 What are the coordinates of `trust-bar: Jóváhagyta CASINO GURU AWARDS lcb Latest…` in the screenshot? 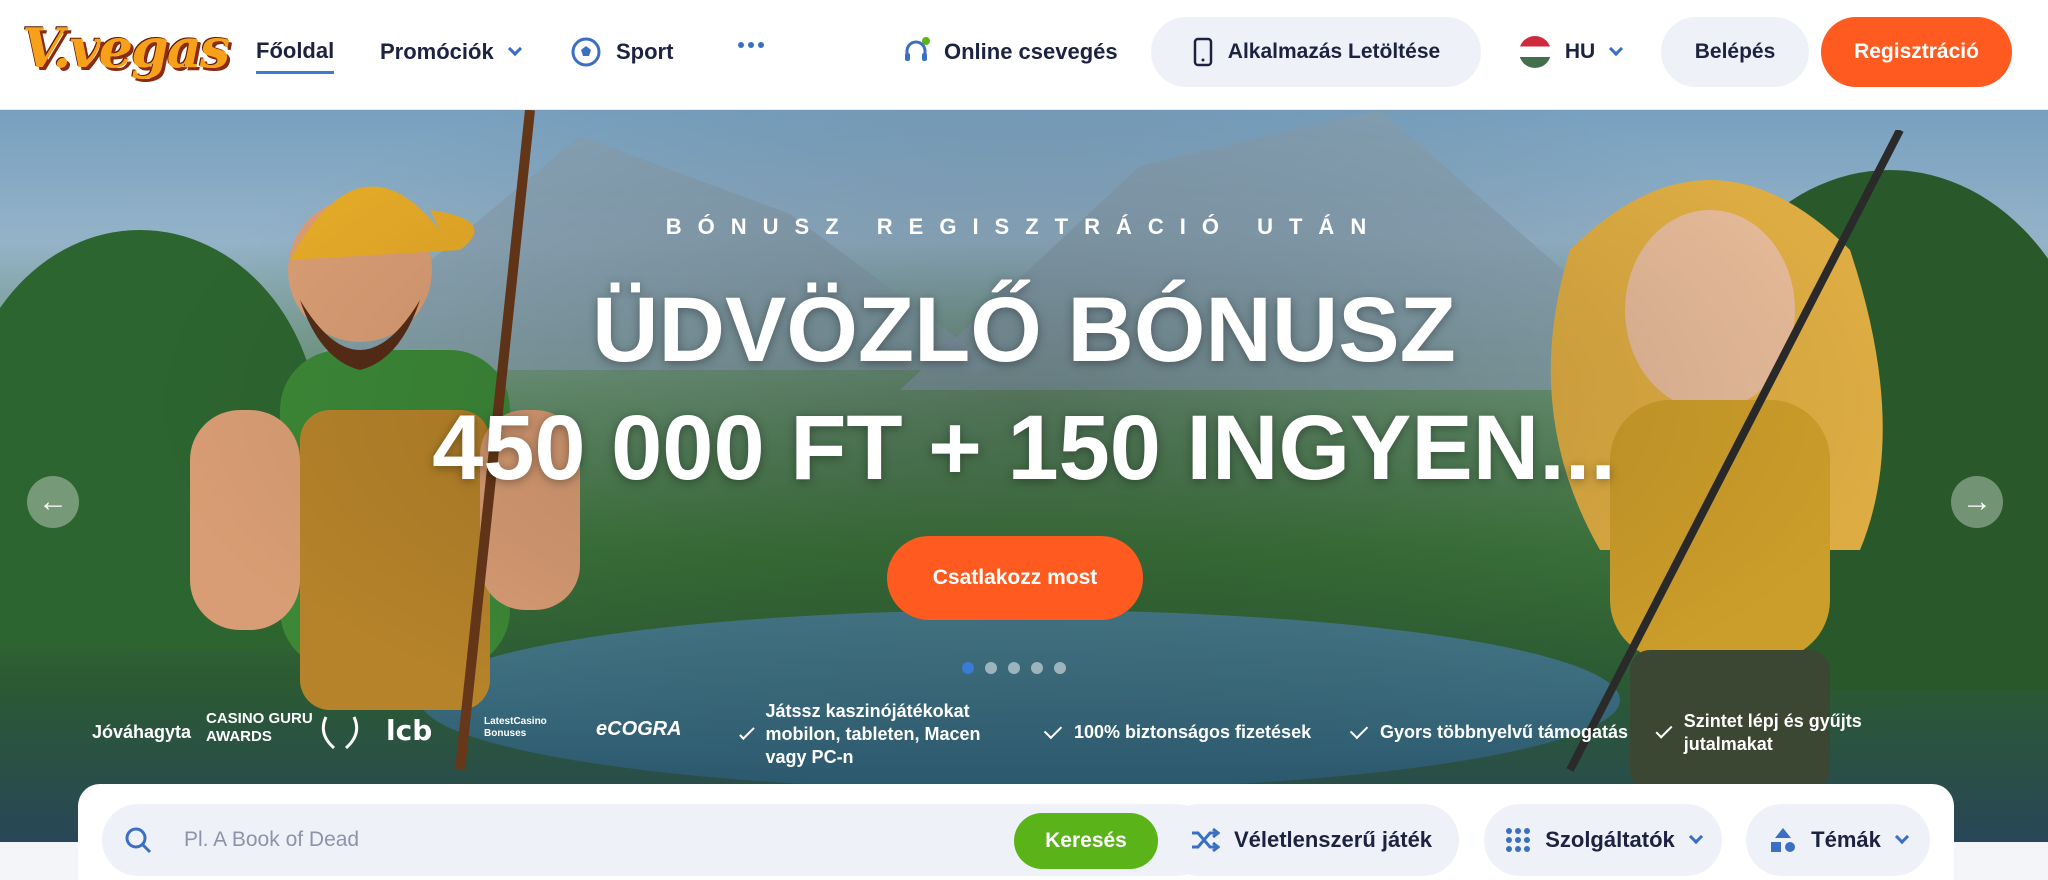 It's located at (1024, 735).